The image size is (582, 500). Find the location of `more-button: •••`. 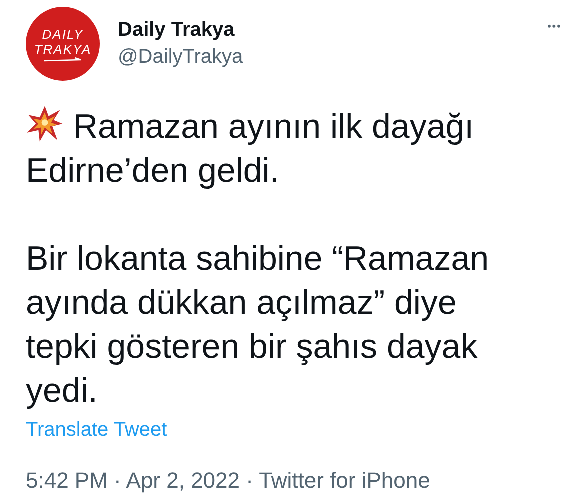

more-button: ••• is located at coordinates (554, 27).